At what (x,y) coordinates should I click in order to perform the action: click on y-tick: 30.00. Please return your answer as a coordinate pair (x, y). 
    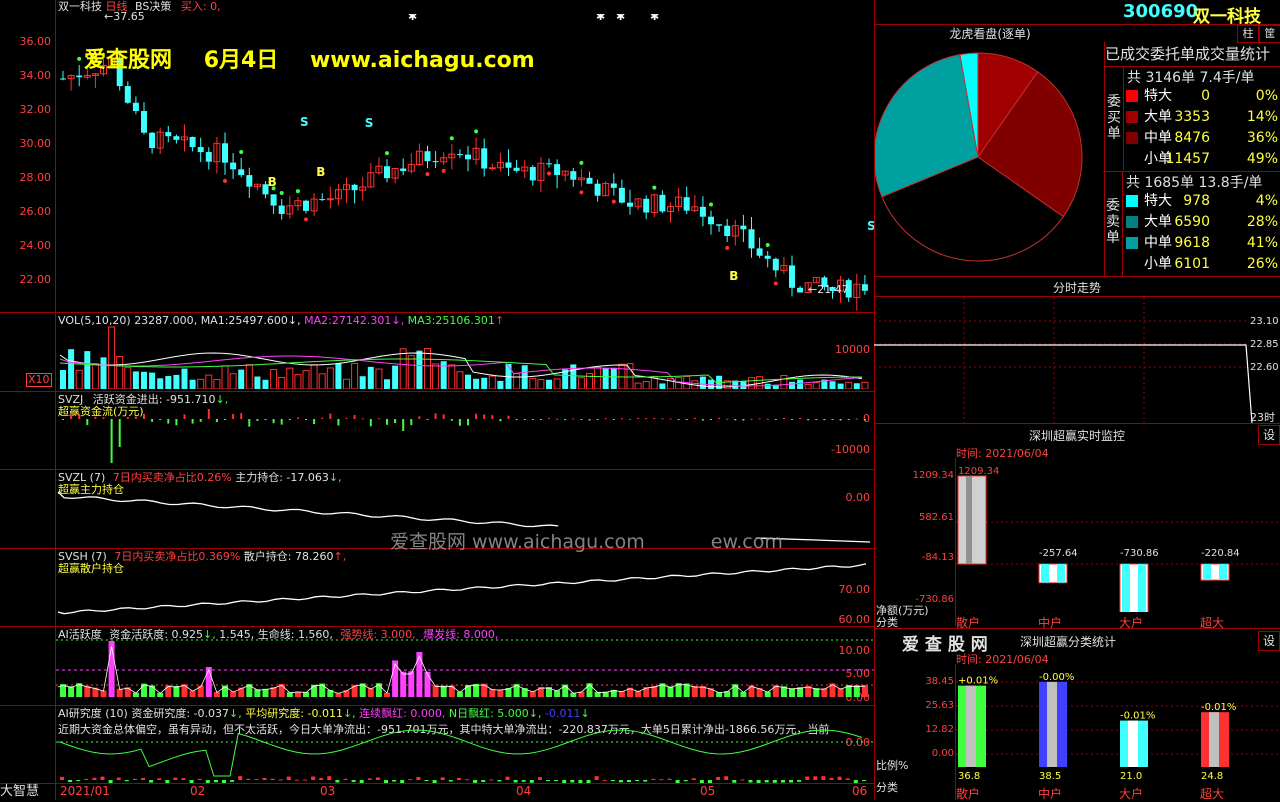
    Looking at the image, I should click on (35, 143).